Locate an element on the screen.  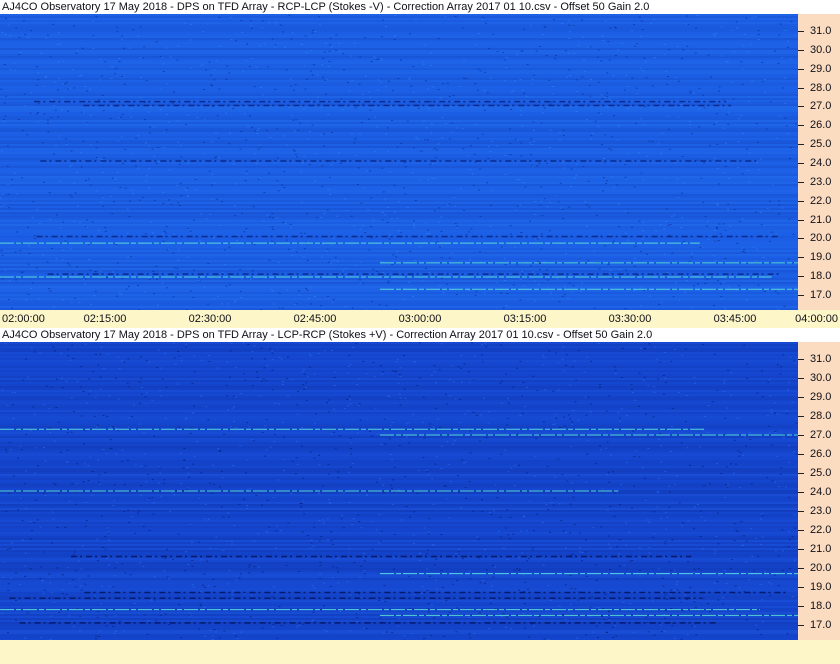
y-tick-label: 17.0 is located at coordinates (821, 624).